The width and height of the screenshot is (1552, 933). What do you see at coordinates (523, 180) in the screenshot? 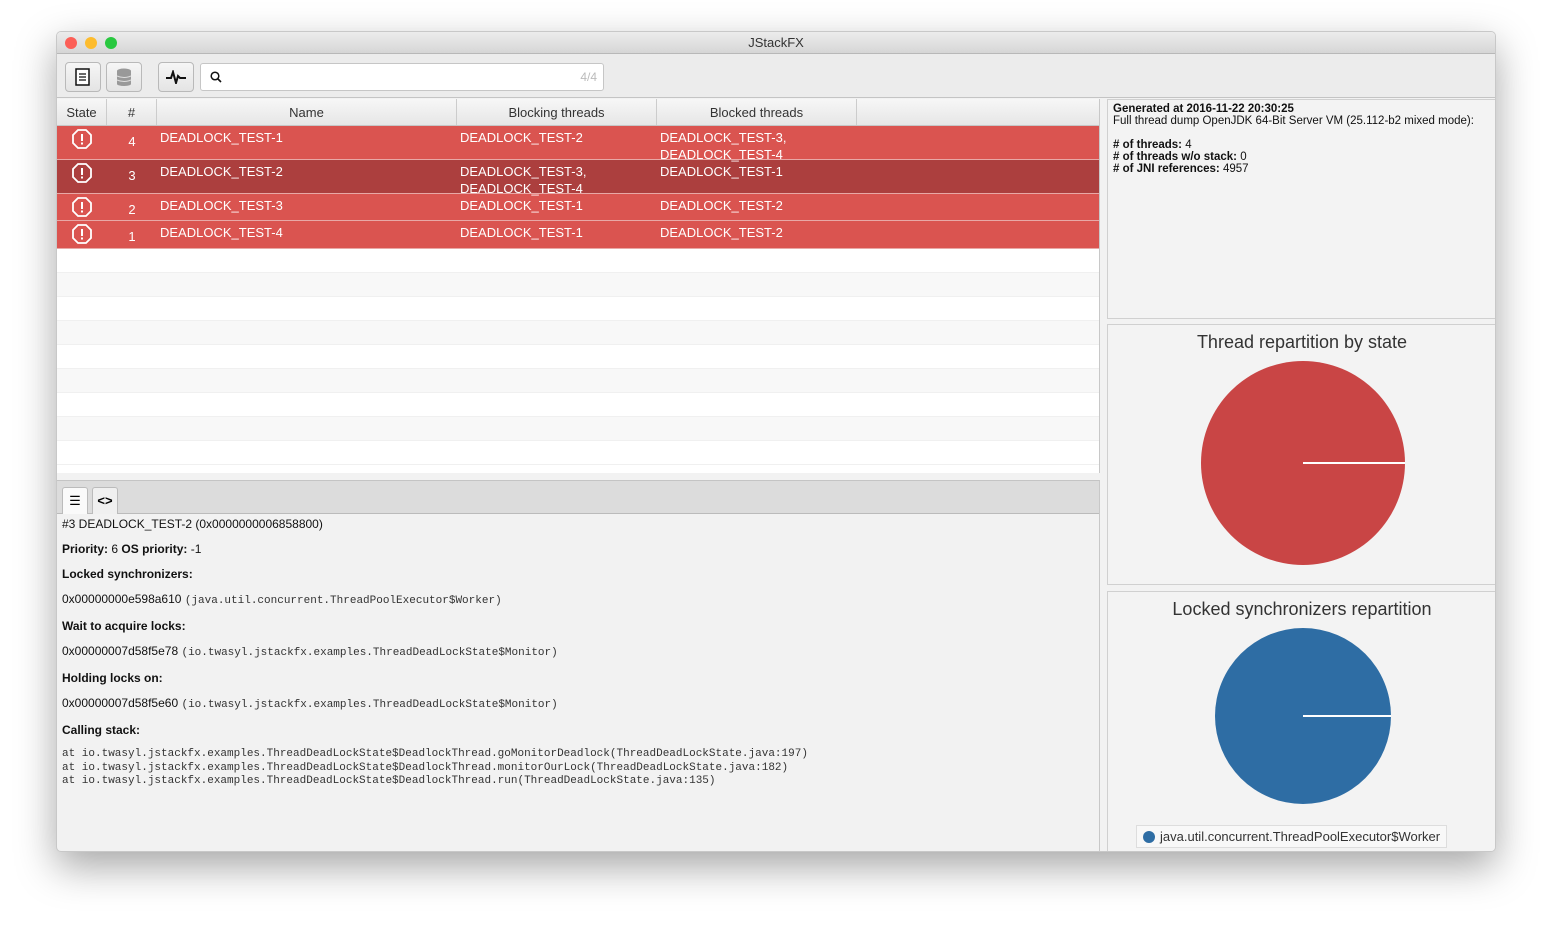
I see `blocking-cell: DEADLOCK_TEST-3, DEADLOCK_TEST-4` at bounding box center [523, 180].